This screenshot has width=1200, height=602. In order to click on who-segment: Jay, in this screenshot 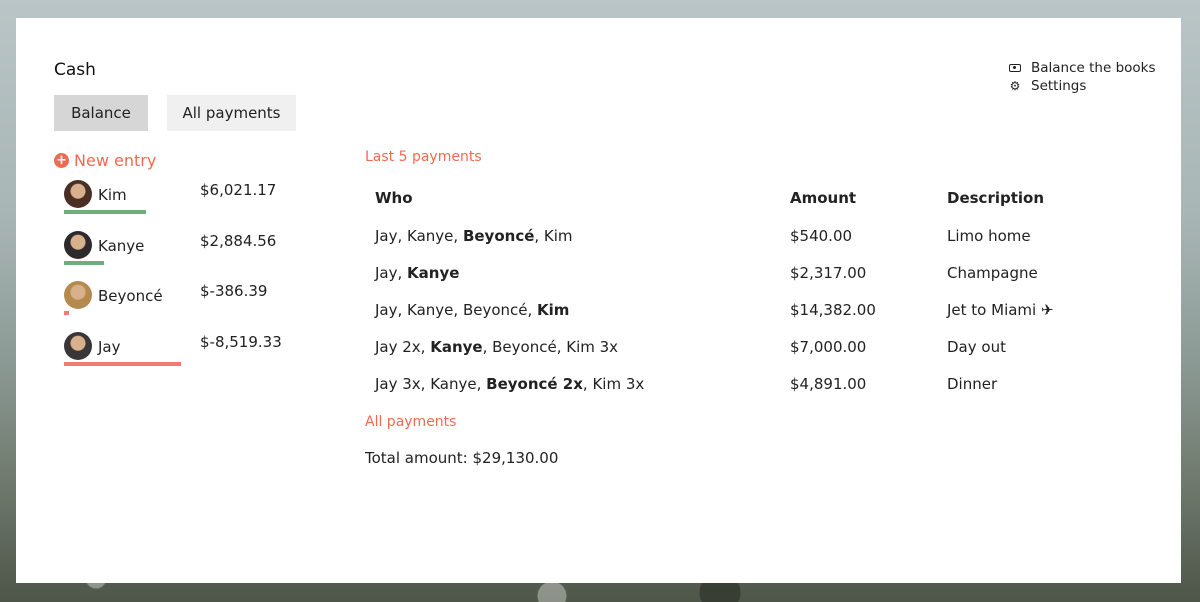, I will do `click(391, 272)`.